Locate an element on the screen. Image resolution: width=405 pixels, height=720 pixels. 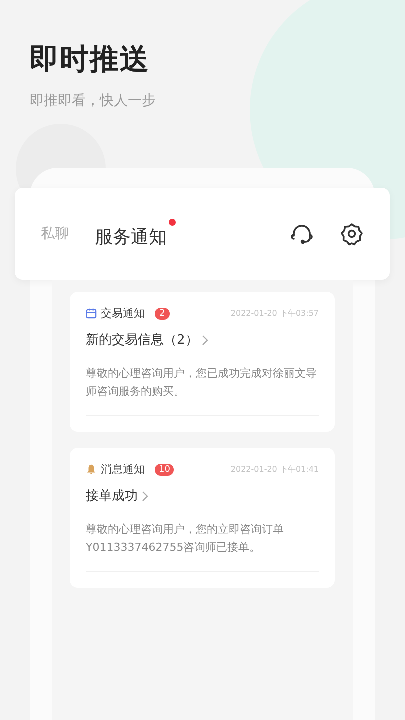
page-subtitle: 即推即看，快人一步 is located at coordinates (93, 101).